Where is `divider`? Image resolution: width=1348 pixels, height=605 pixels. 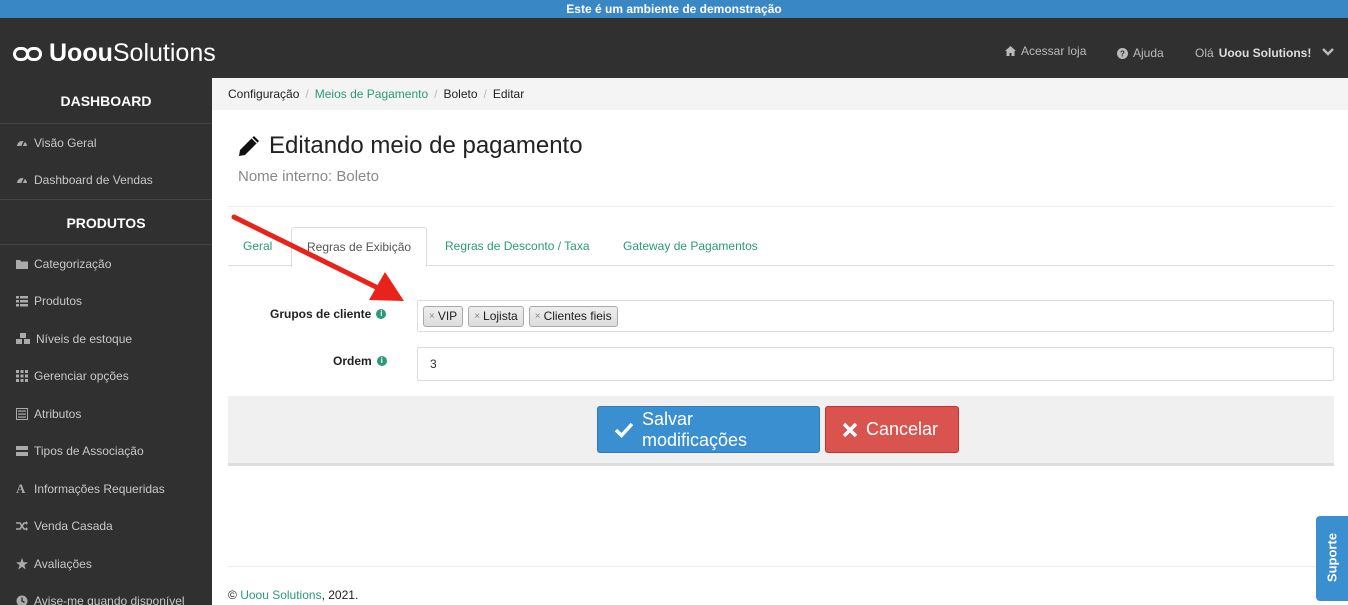 divider is located at coordinates (781, 206).